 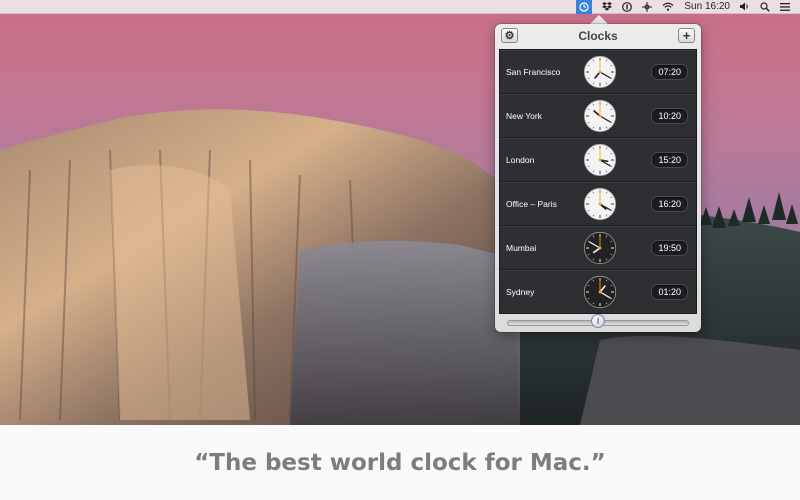 I want to click on digital-time: 16:20, so click(x=669, y=204).